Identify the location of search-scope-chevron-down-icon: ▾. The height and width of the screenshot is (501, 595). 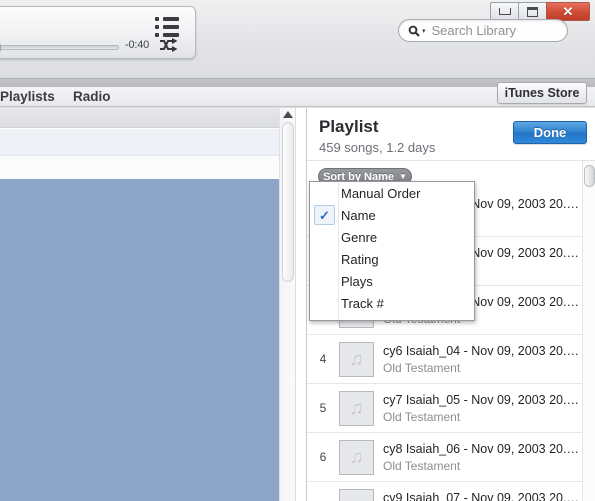
(424, 31).